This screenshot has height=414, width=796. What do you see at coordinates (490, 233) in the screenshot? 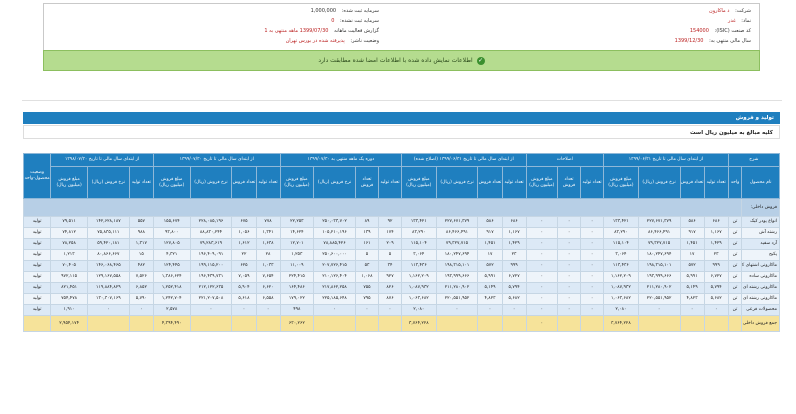
I see `table-cell: ۹۱۷` at bounding box center [490, 233].